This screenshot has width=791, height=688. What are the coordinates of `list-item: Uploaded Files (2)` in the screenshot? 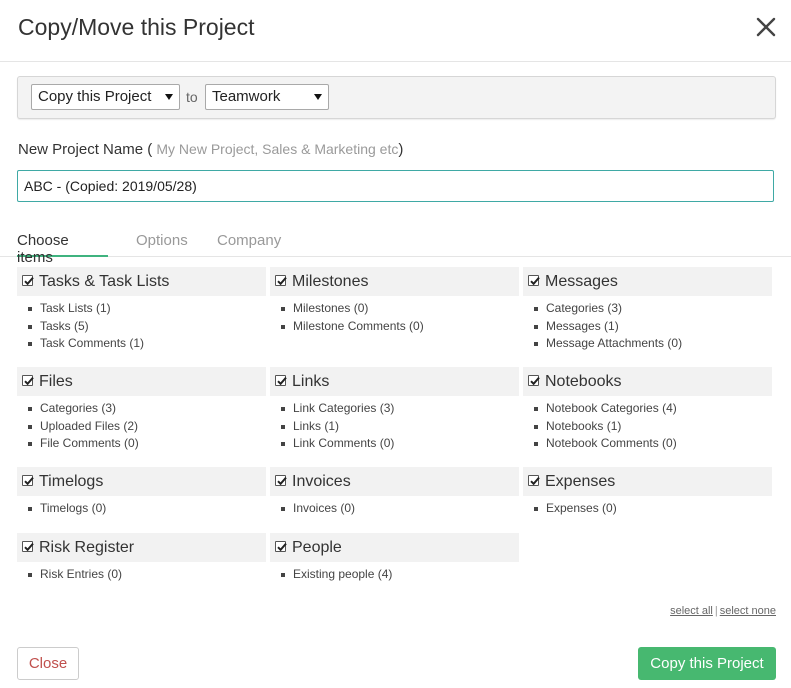 It's located at (141, 428).